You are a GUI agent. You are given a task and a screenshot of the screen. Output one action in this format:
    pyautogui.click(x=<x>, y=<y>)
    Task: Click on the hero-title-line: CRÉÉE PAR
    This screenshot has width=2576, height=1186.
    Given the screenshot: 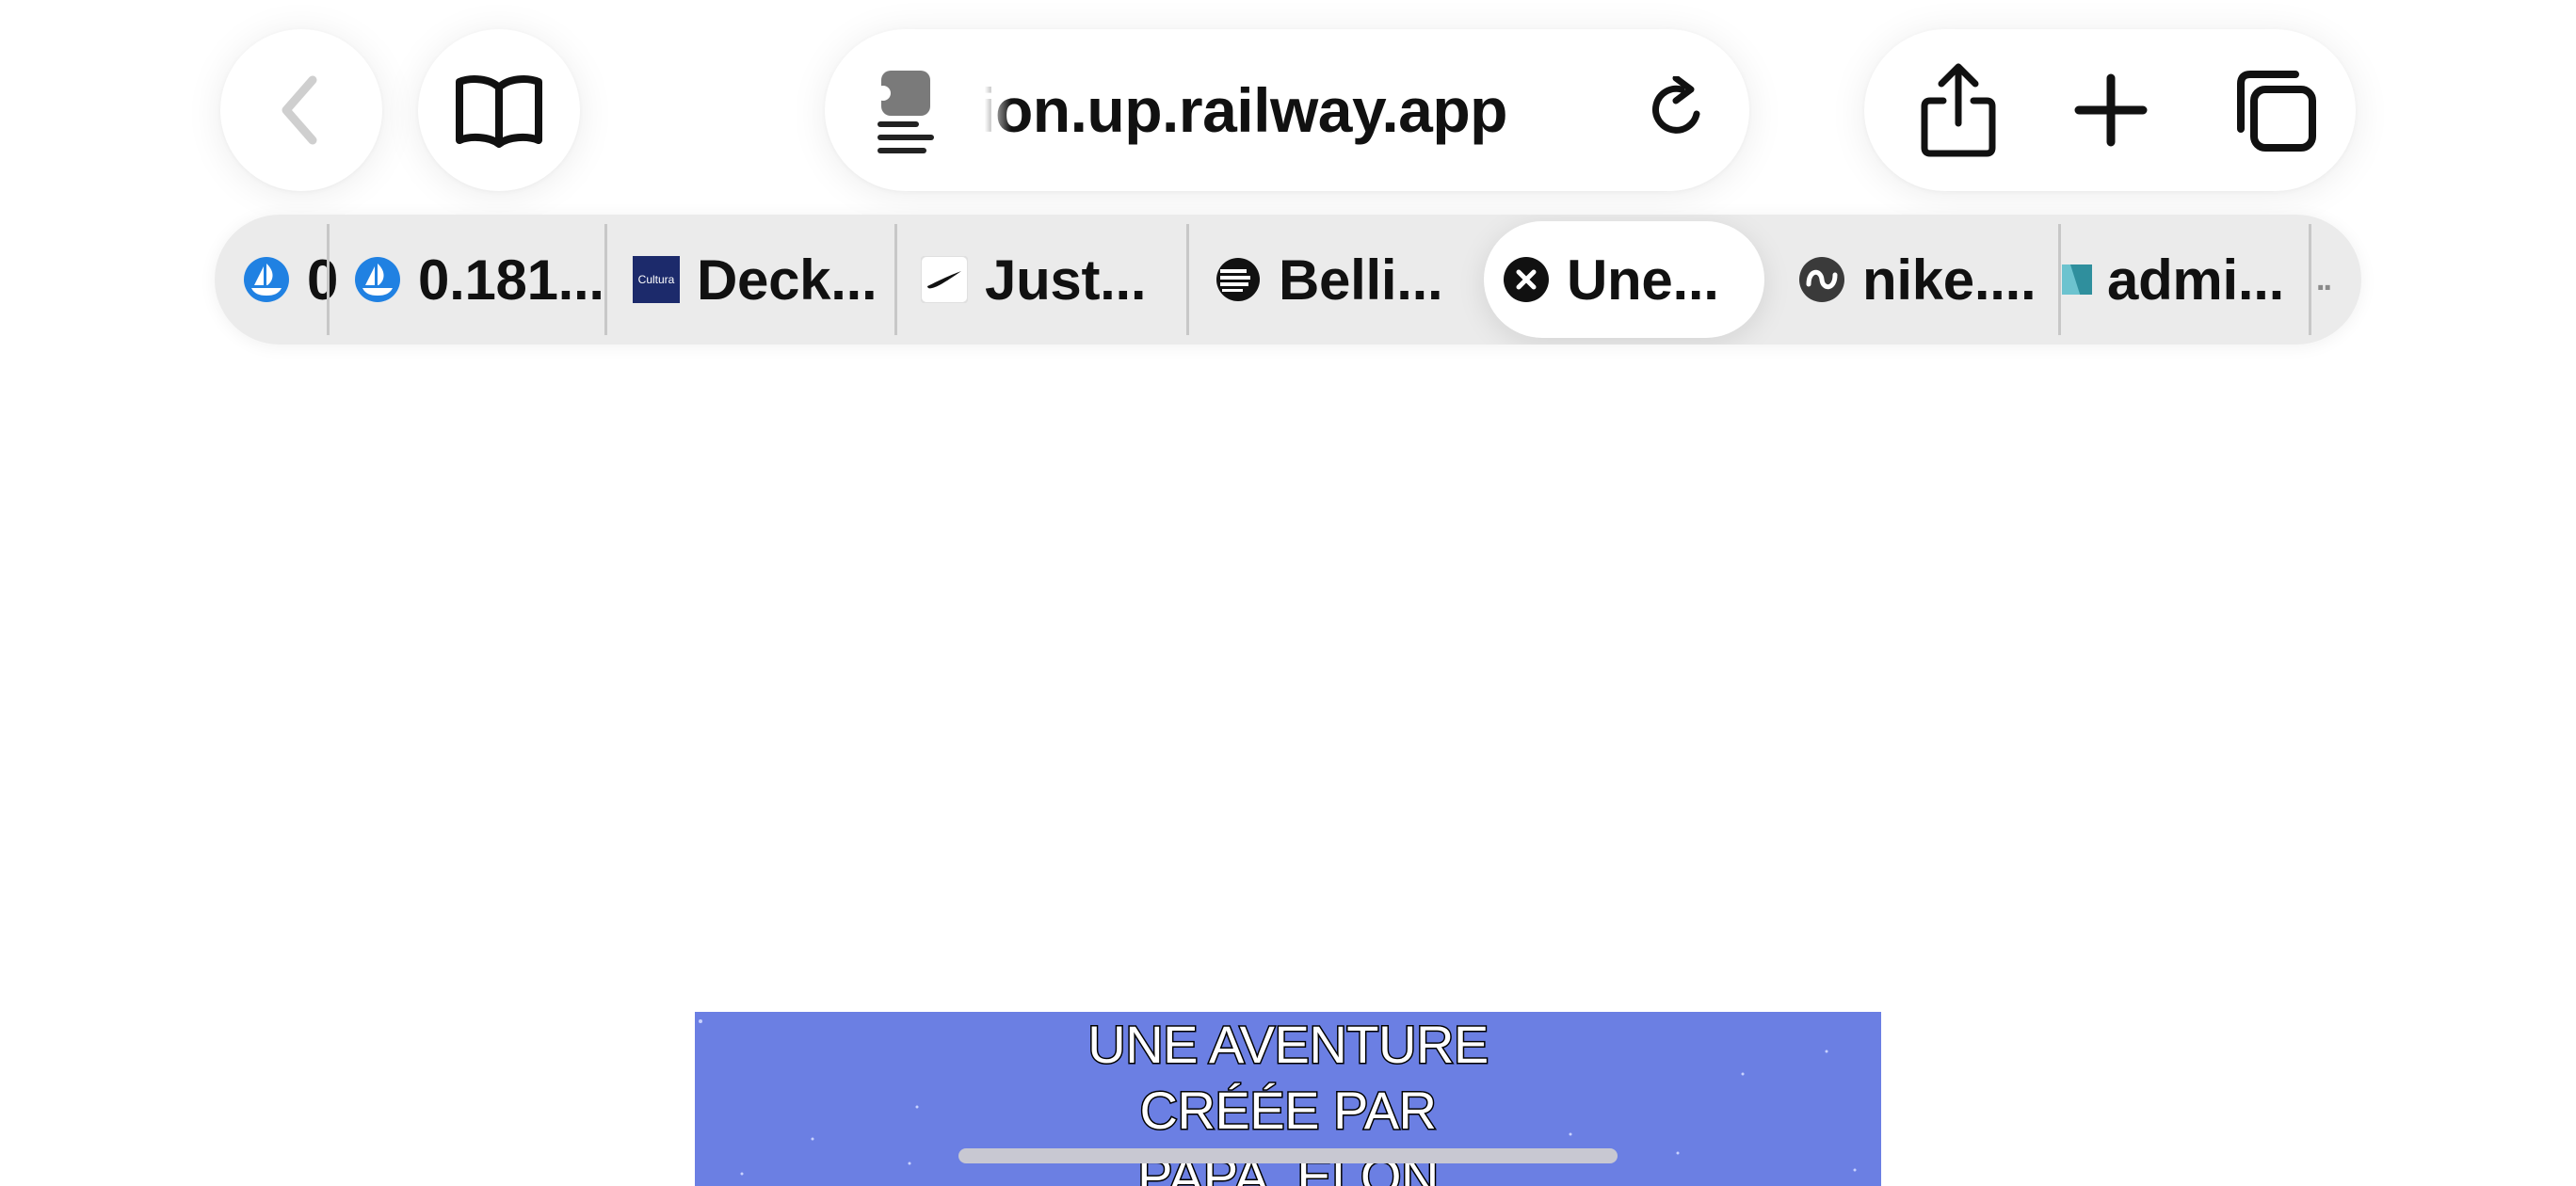 What is the action you would take?
    pyautogui.click(x=1288, y=1111)
    